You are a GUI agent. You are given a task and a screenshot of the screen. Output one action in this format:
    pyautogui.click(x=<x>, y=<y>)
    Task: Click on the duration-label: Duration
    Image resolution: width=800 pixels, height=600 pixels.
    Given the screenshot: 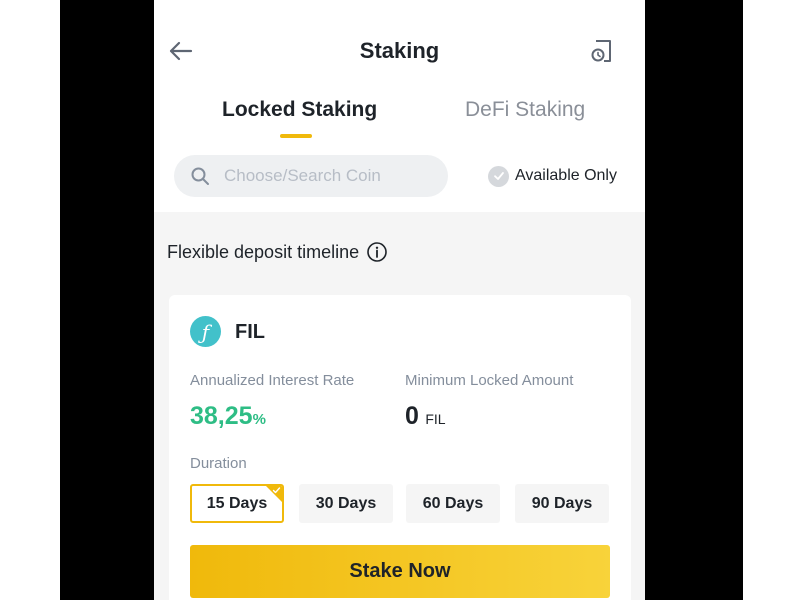 What is the action you would take?
    pyautogui.click(x=218, y=463)
    